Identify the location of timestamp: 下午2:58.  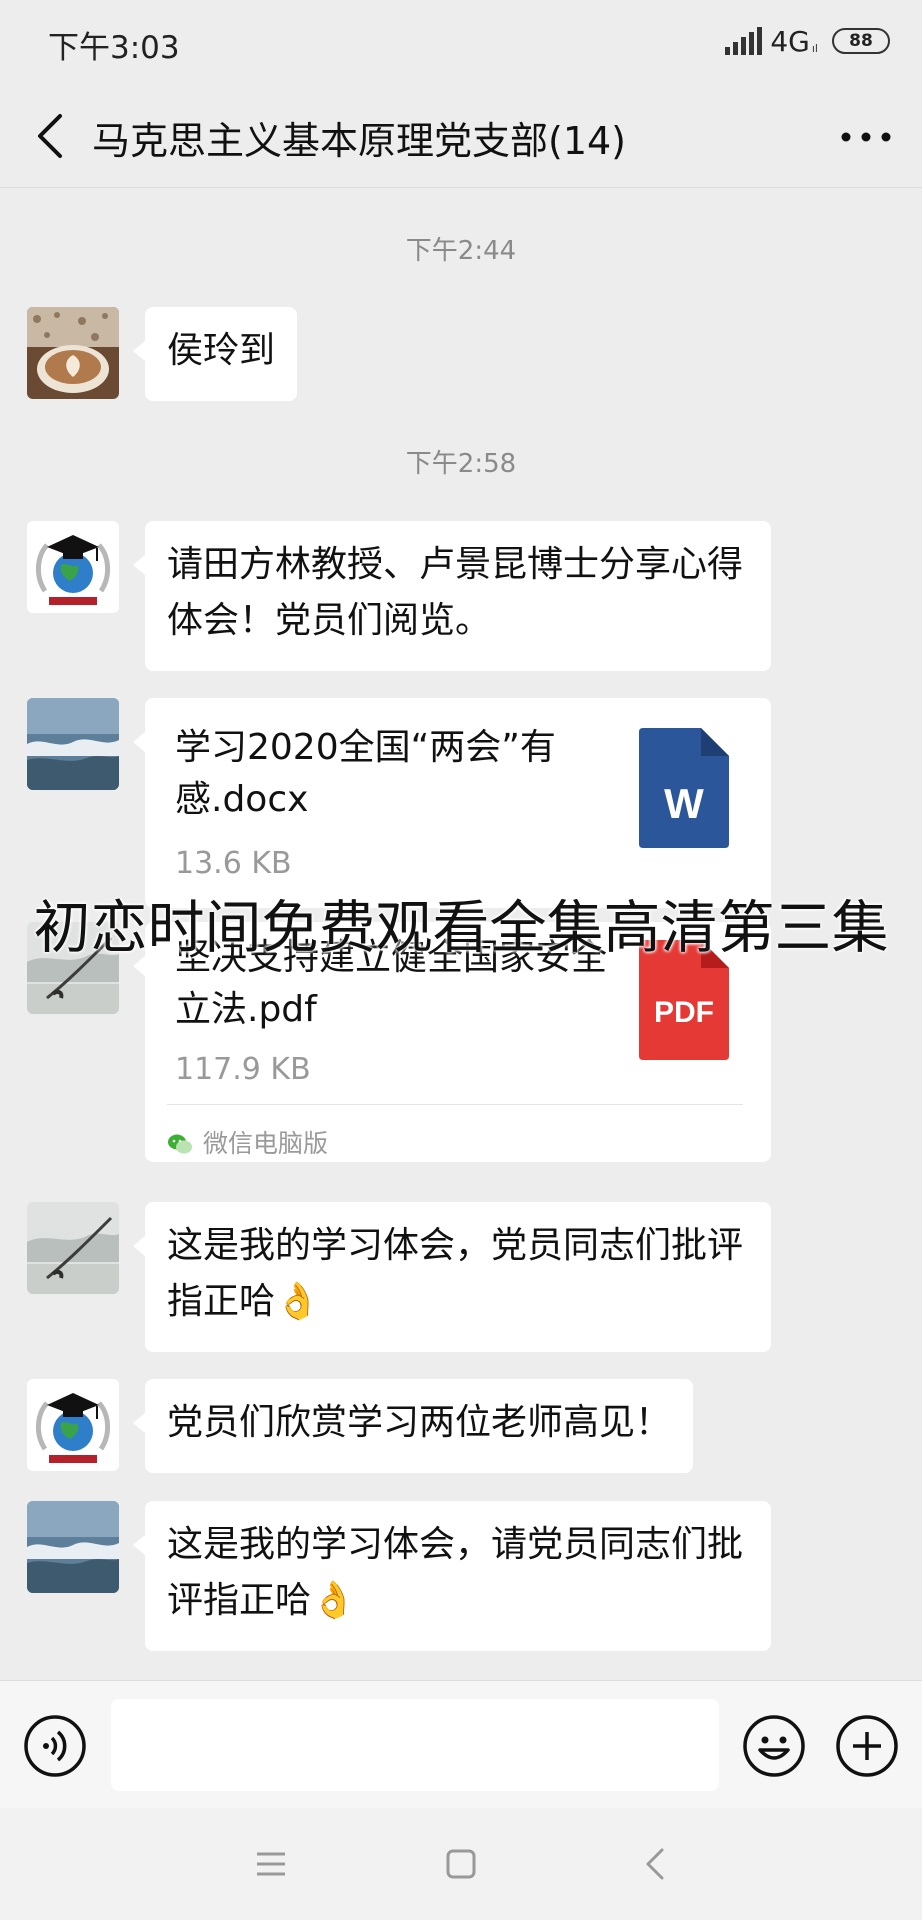
(461, 464).